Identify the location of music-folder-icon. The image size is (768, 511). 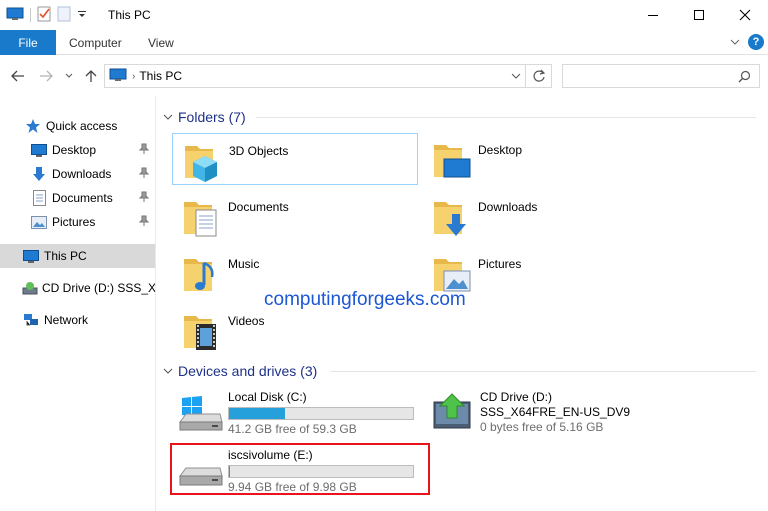
(199, 275).